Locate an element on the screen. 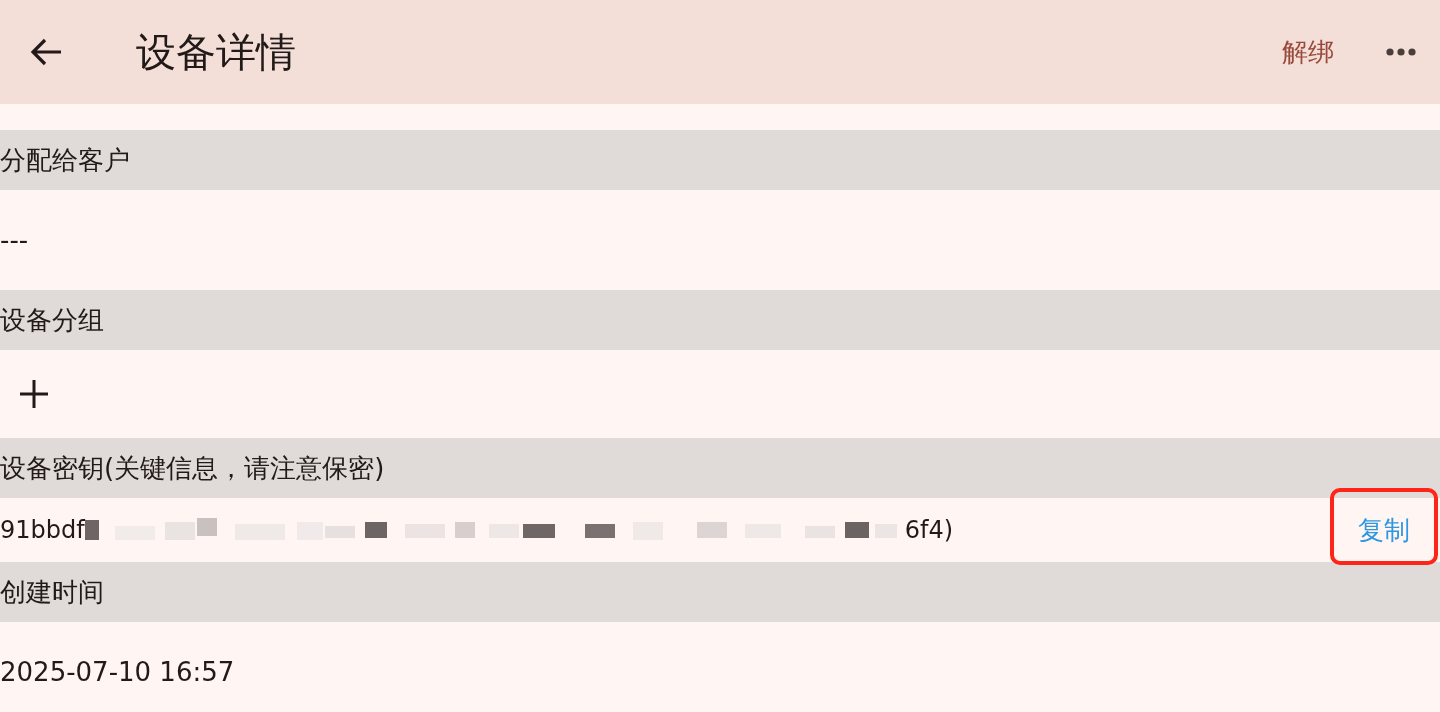 Image resolution: width=1440 pixels, height=712 pixels. section-header: 设备密钥(关键信息，请注意保密) is located at coordinates (720, 468).